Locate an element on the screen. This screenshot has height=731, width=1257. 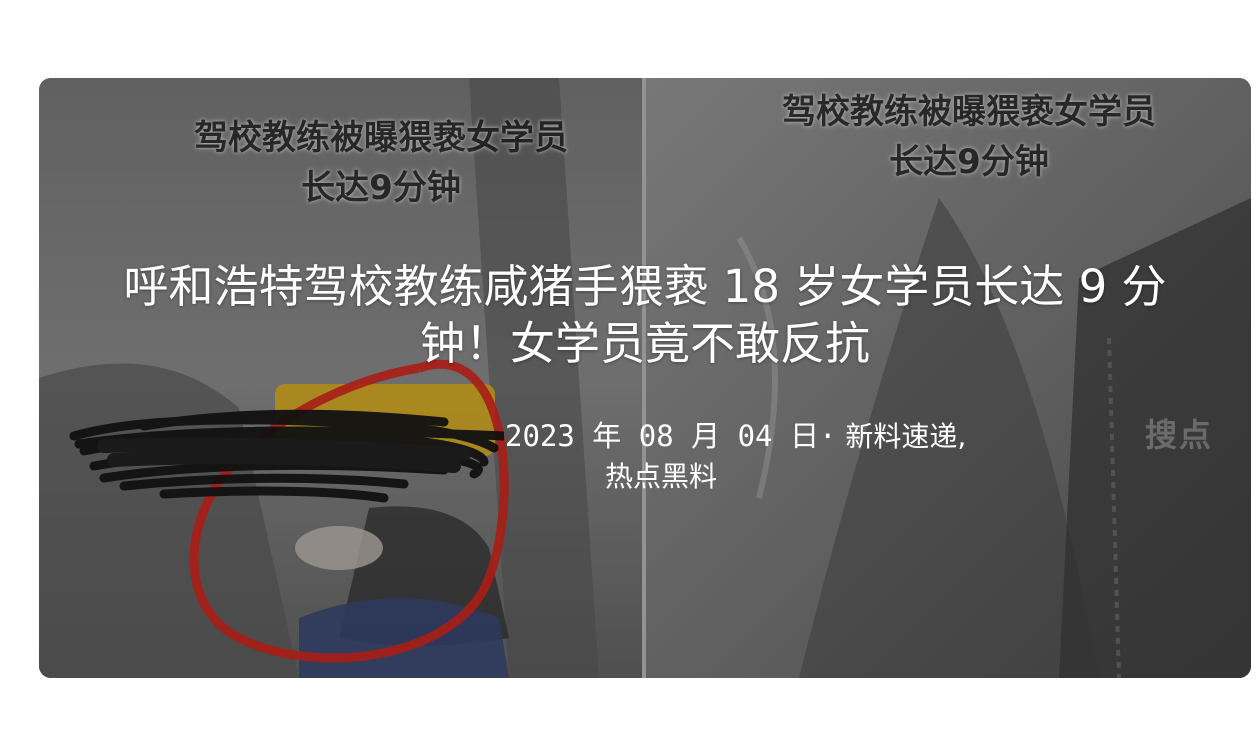
post-title: 呼和浩特驾校教练咸猪手猥亵 18 岁女学员长达 9 分钟！女学员竟不敢反抗 is located at coordinates (645, 315).